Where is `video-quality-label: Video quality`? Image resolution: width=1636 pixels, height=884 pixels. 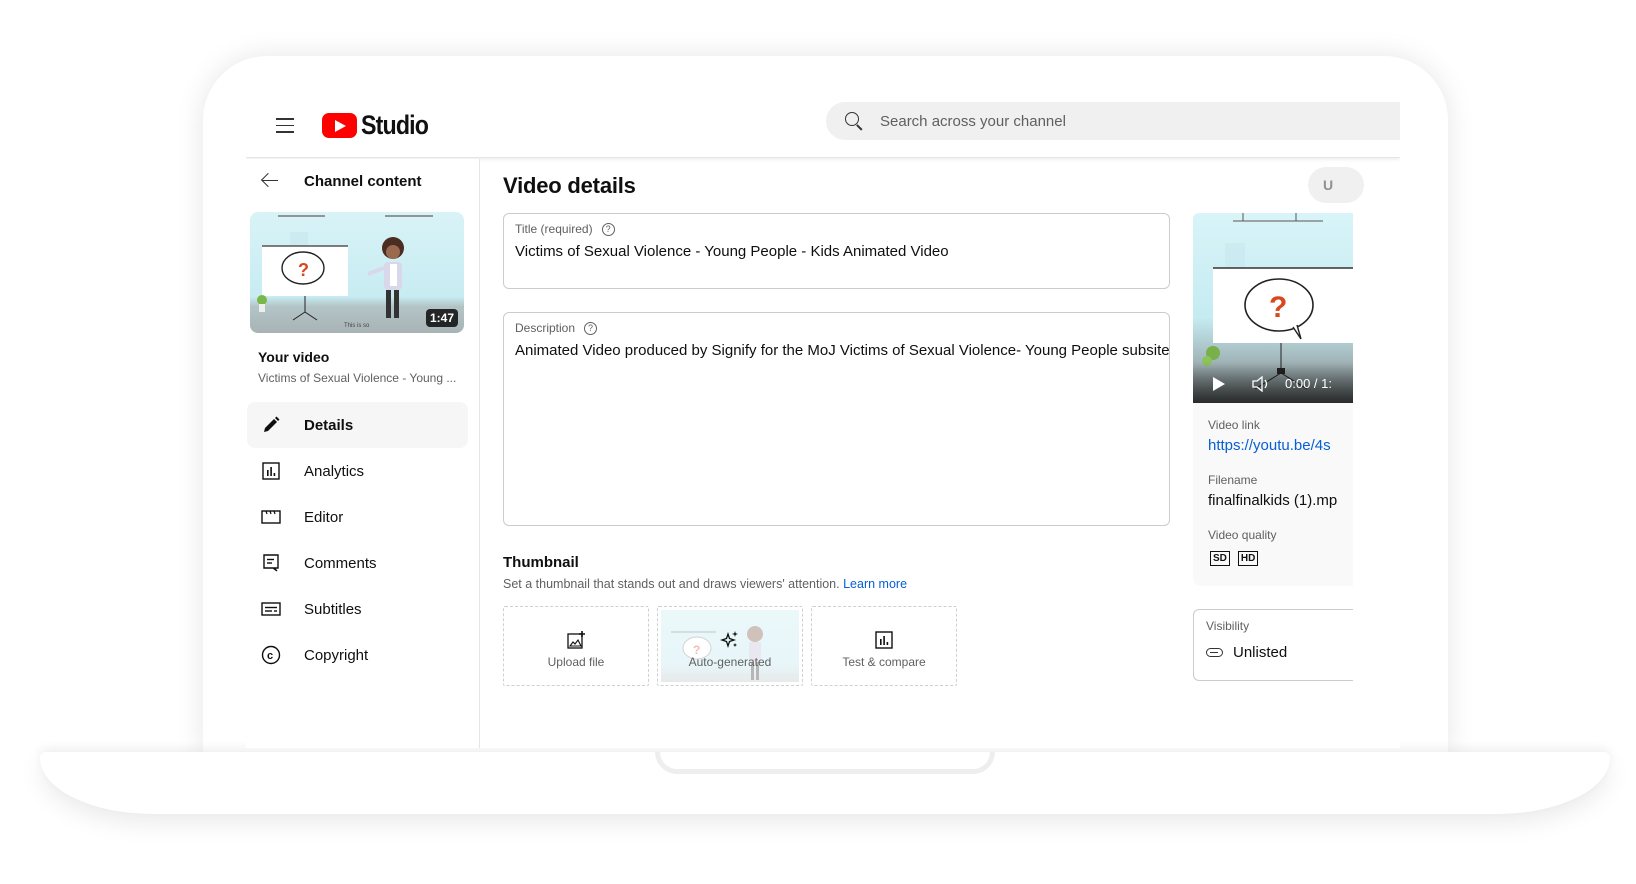
video-quality-label: Video quality is located at coordinates (1242, 535).